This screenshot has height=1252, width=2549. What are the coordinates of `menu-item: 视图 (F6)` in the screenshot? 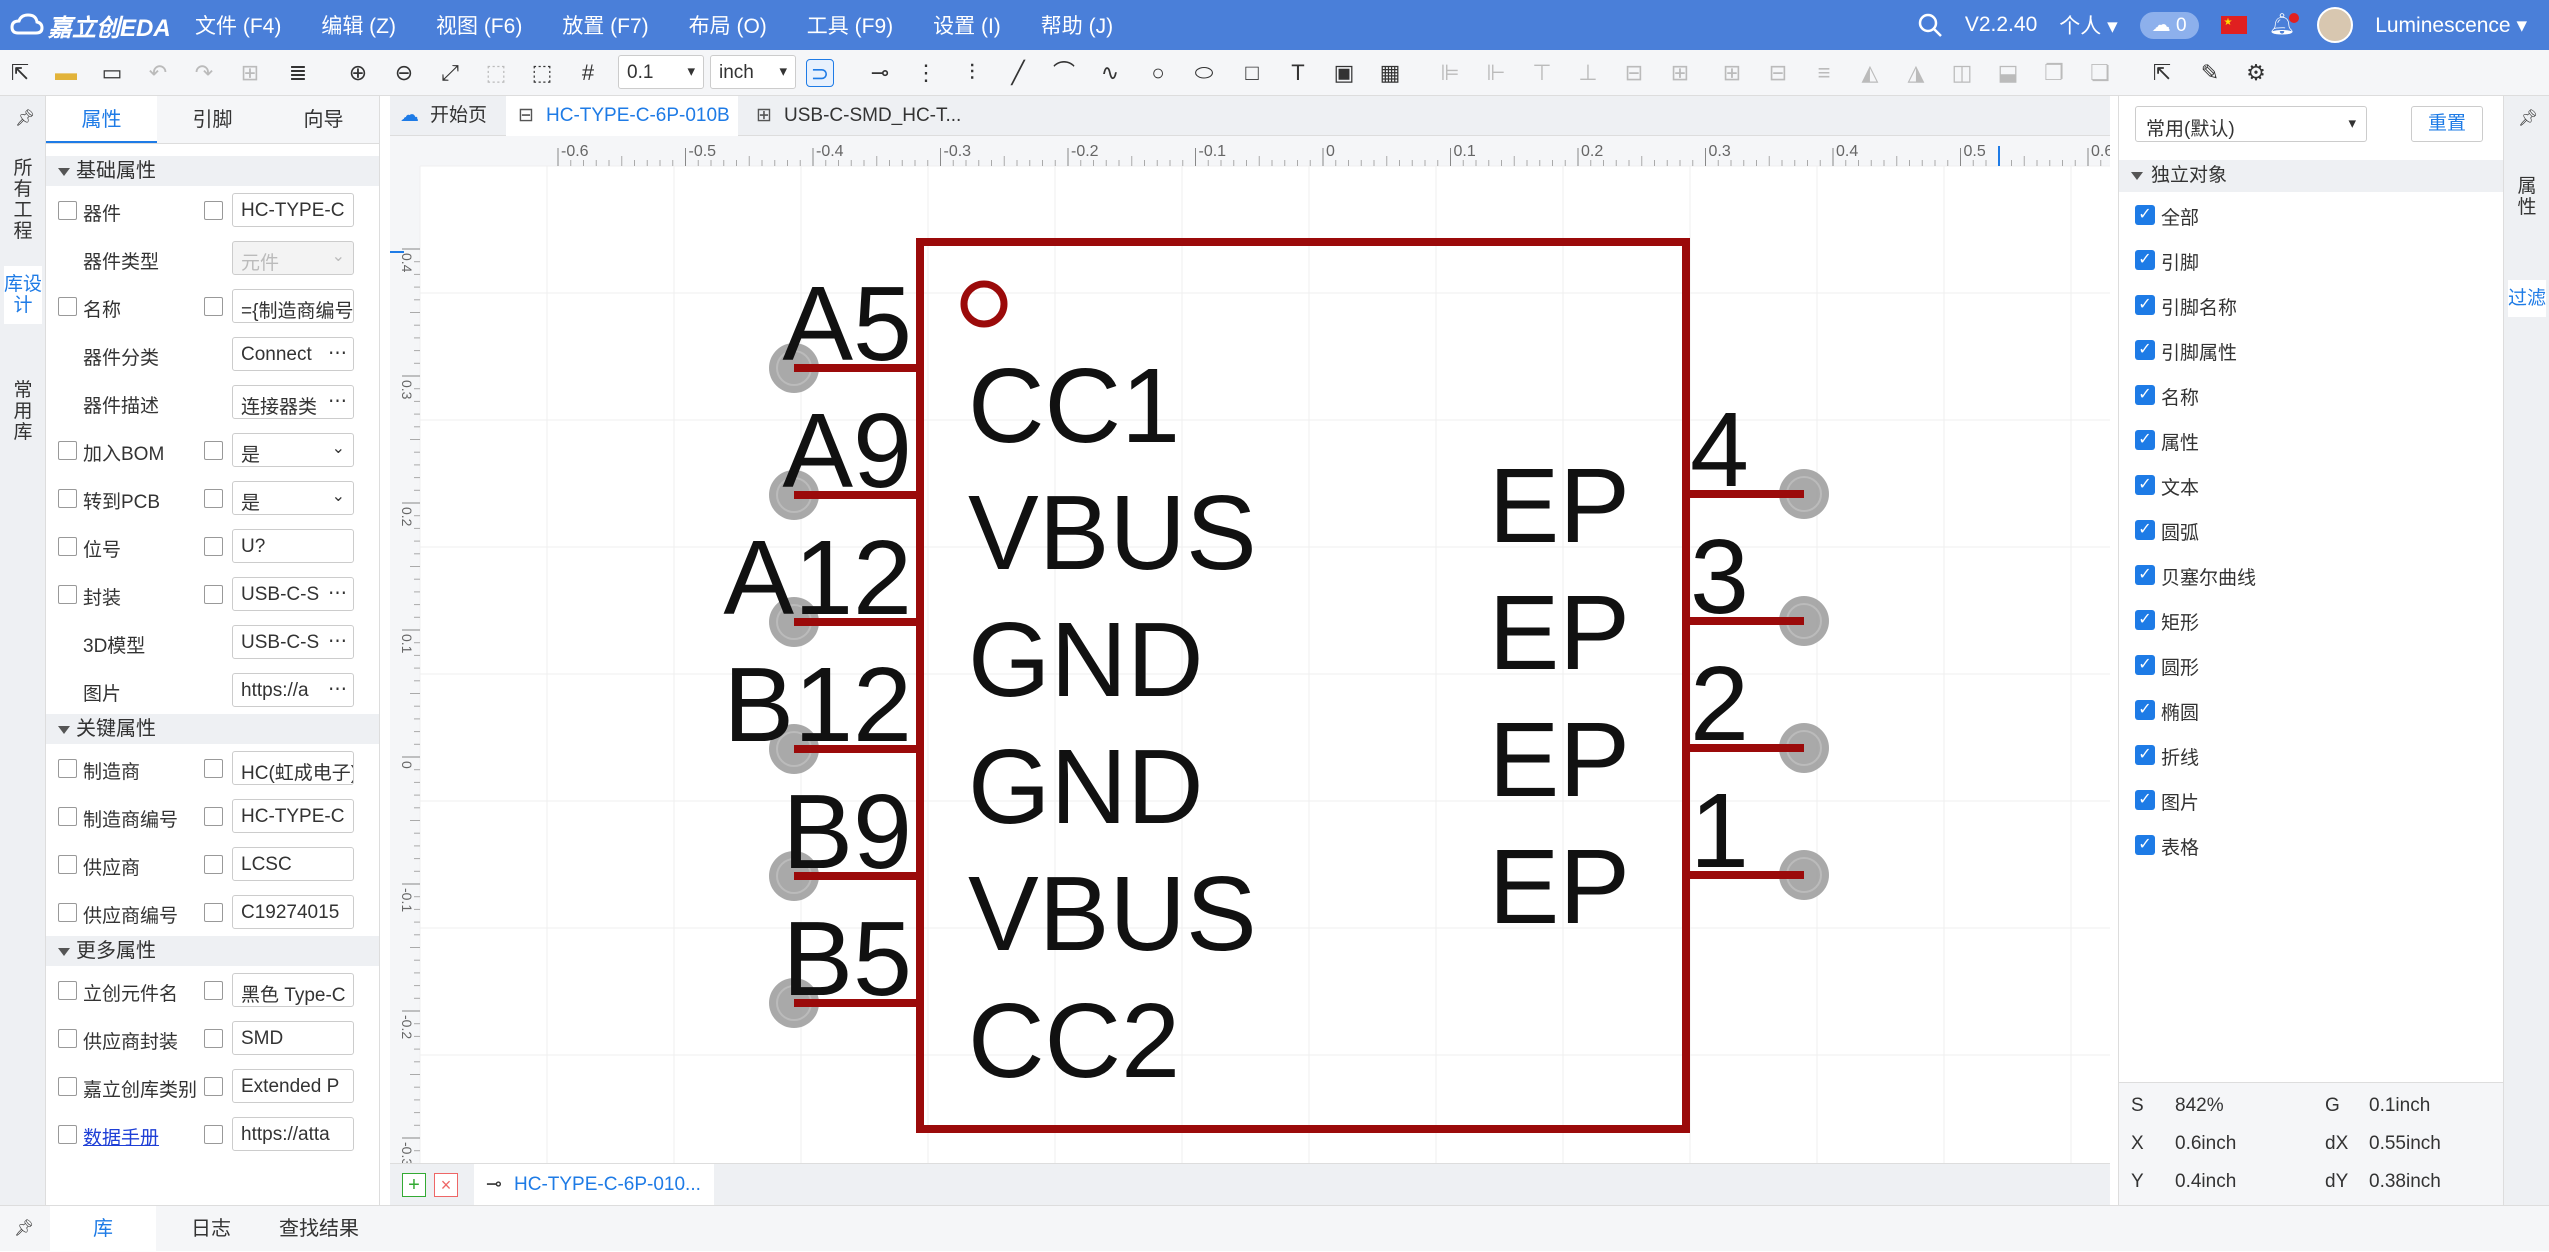 It's located at (479, 25).